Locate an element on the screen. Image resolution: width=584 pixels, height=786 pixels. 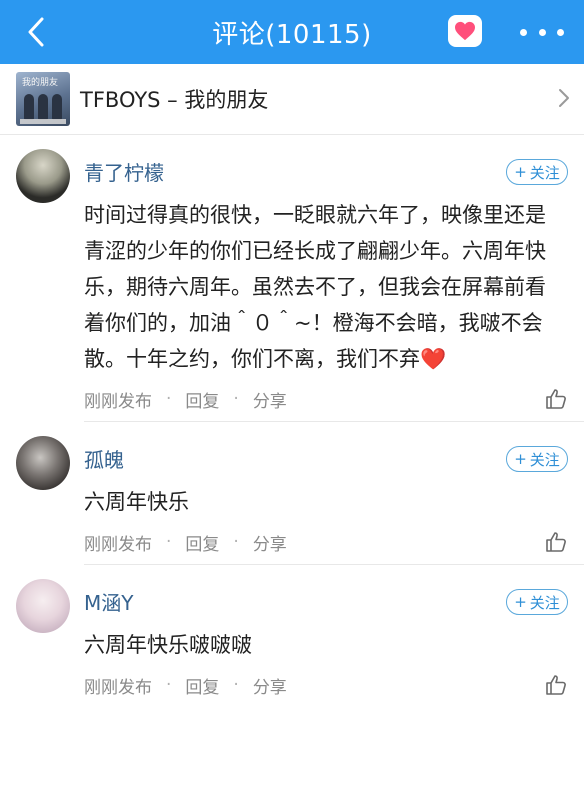
comment-username: M涵Y is located at coordinates (326, 592).